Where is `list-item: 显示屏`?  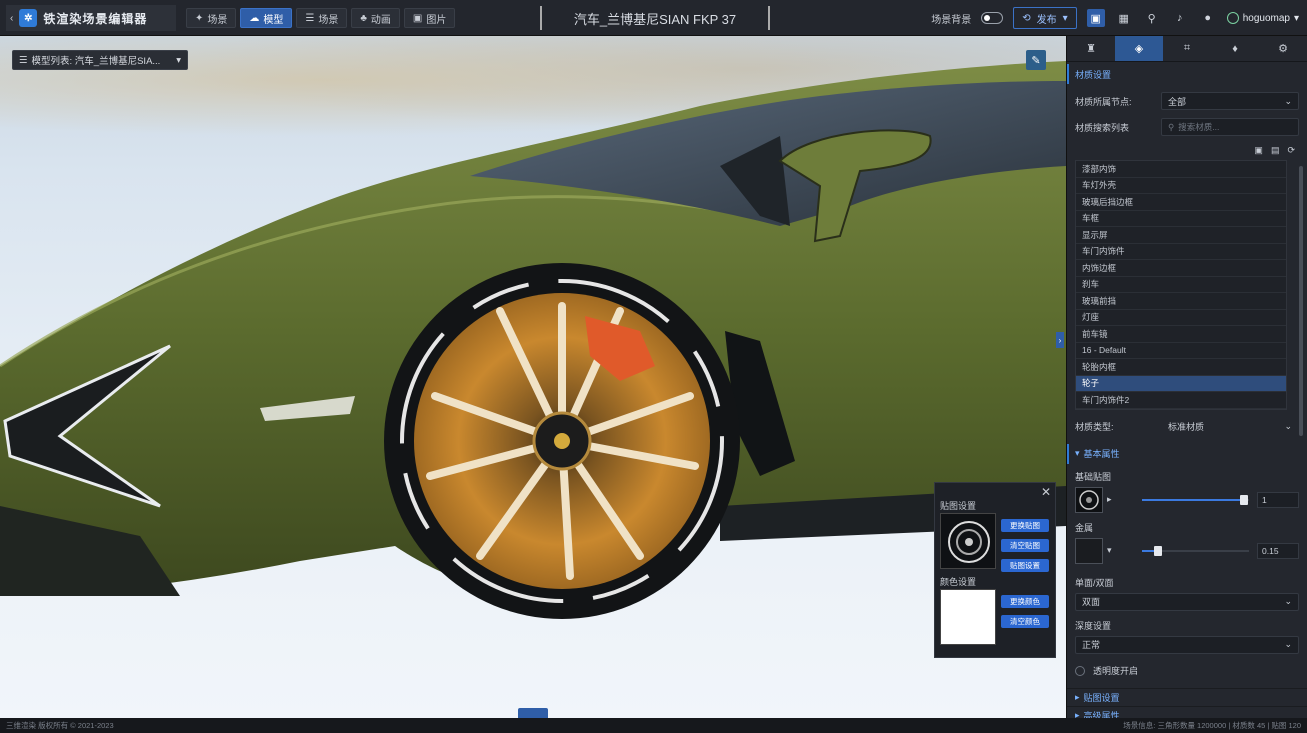
list-item: 显示屏 is located at coordinates (1181, 235).